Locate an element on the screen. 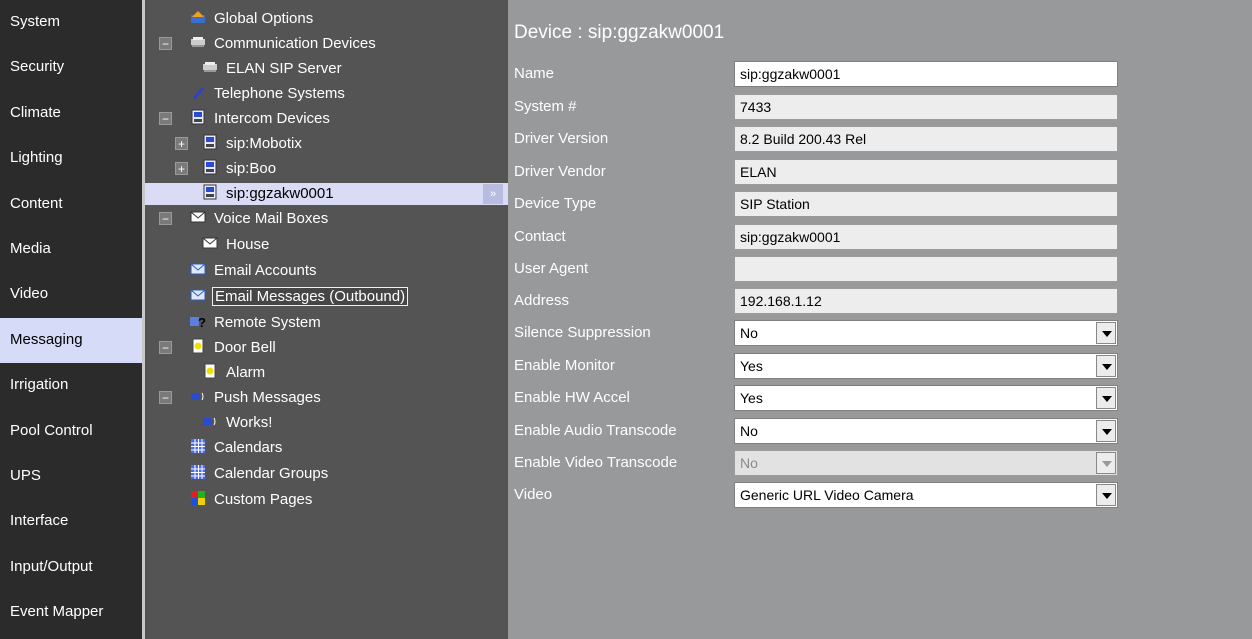 The height and width of the screenshot is (639, 1252). tree-item-label: sip:Mobotix is located at coordinates (264, 143).